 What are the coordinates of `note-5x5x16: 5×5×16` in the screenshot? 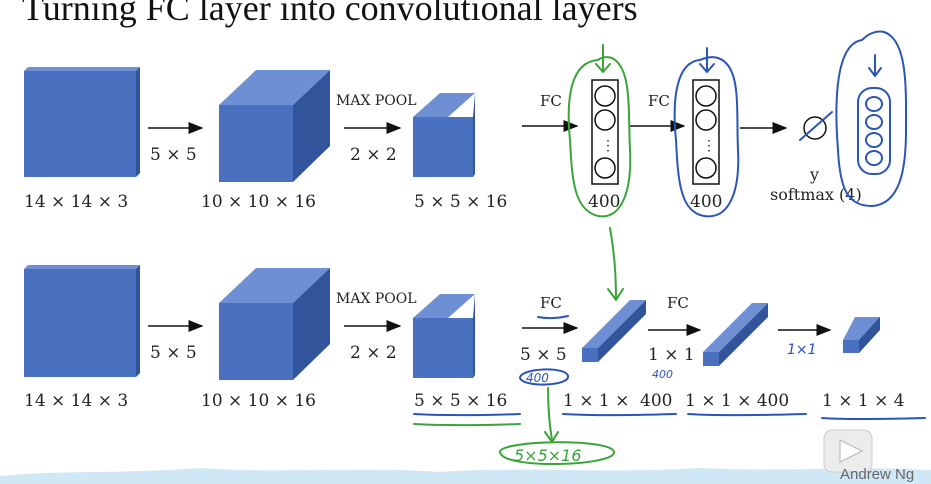 It's located at (548, 455).